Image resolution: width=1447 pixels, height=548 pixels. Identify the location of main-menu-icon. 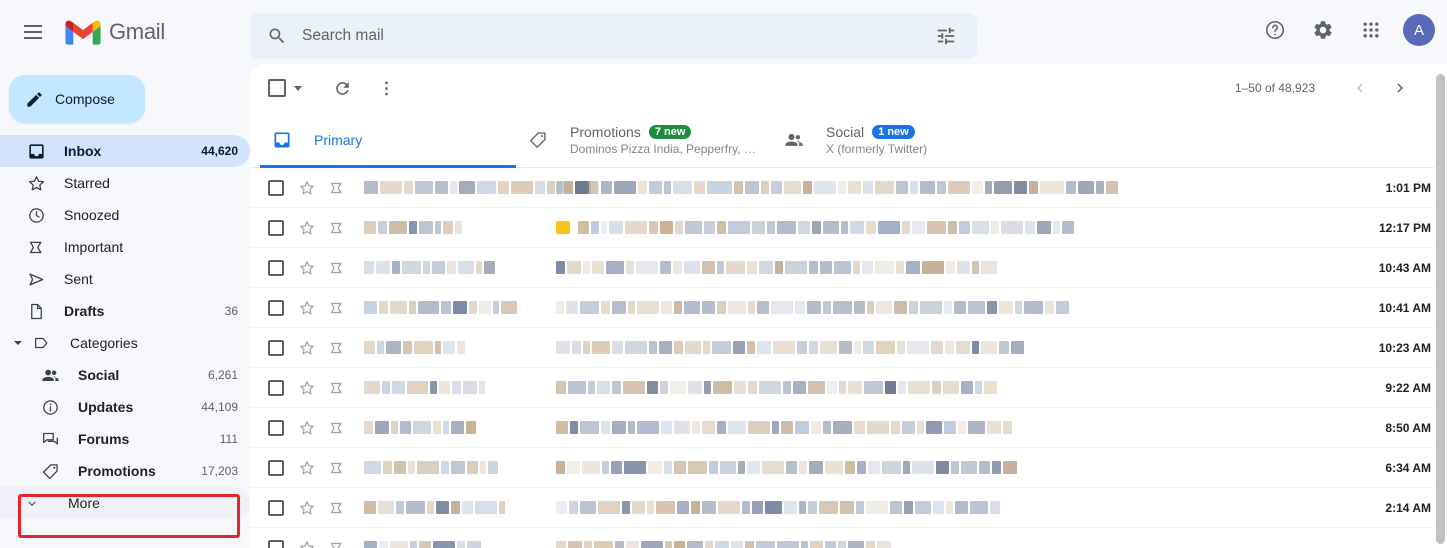
(33, 32).